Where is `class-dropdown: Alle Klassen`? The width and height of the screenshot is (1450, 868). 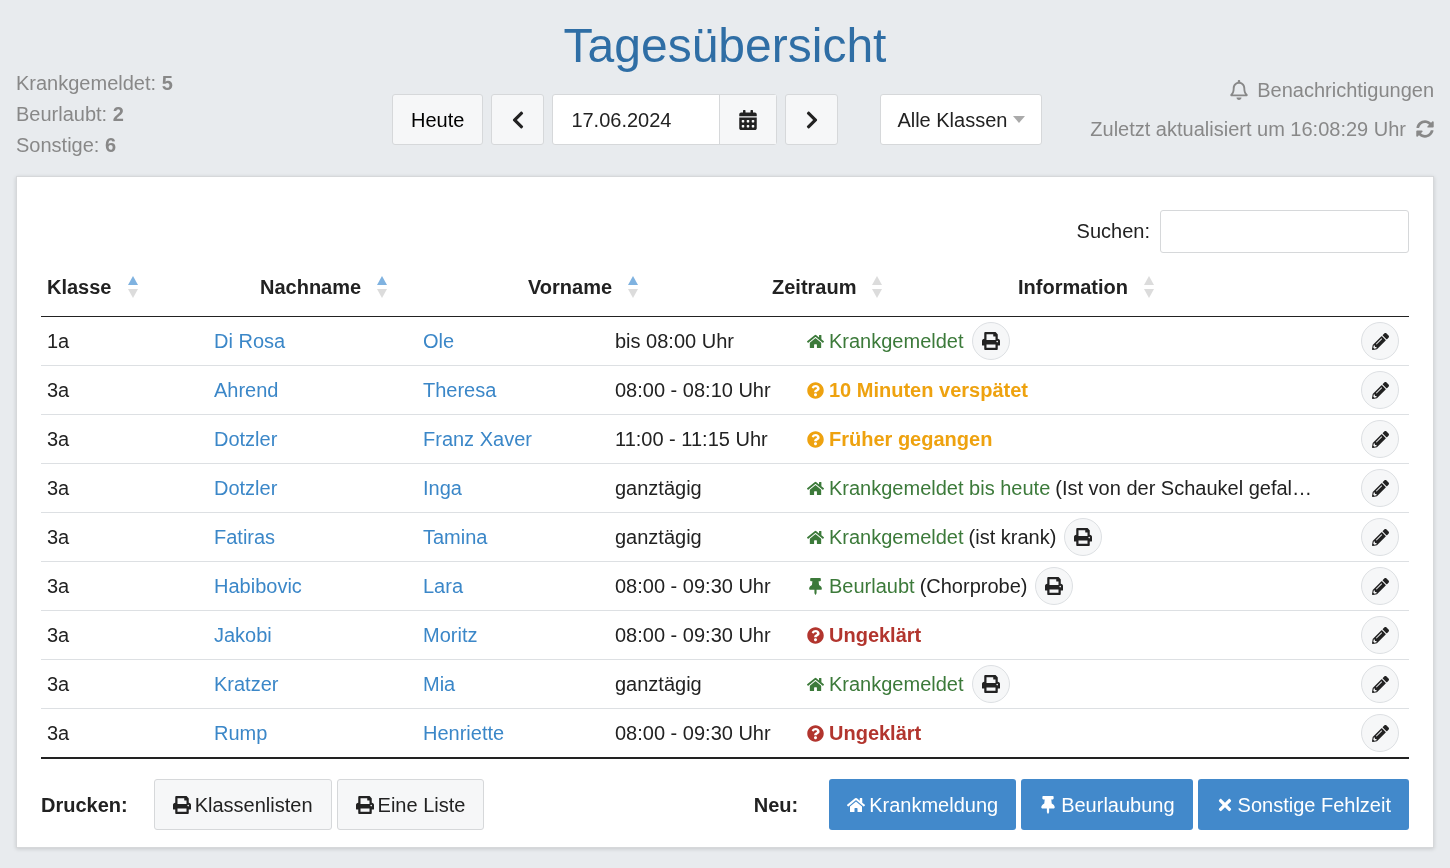 class-dropdown: Alle Klassen is located at coordinates (961, 119).